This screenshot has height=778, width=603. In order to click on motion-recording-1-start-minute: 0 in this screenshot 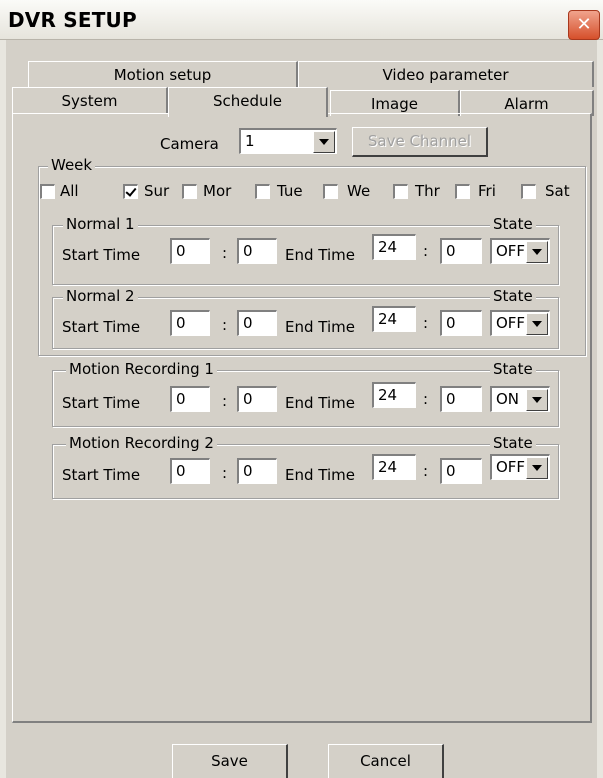, I will do `click(257, 399)`.